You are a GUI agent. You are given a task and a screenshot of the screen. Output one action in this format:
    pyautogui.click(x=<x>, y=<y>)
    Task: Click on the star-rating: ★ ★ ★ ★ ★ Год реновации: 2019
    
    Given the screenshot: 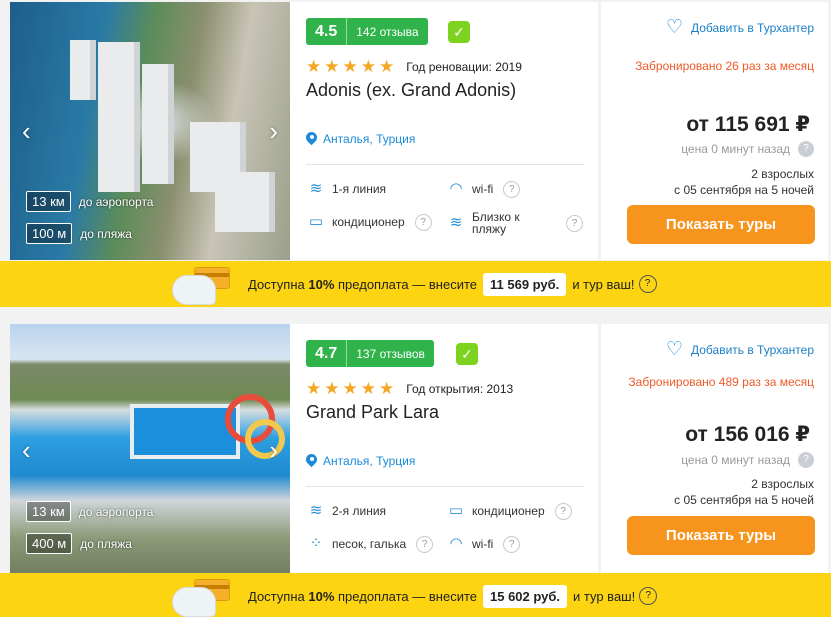 What is the action you would take?
    pyautogui.click(x=414, y=66)
    